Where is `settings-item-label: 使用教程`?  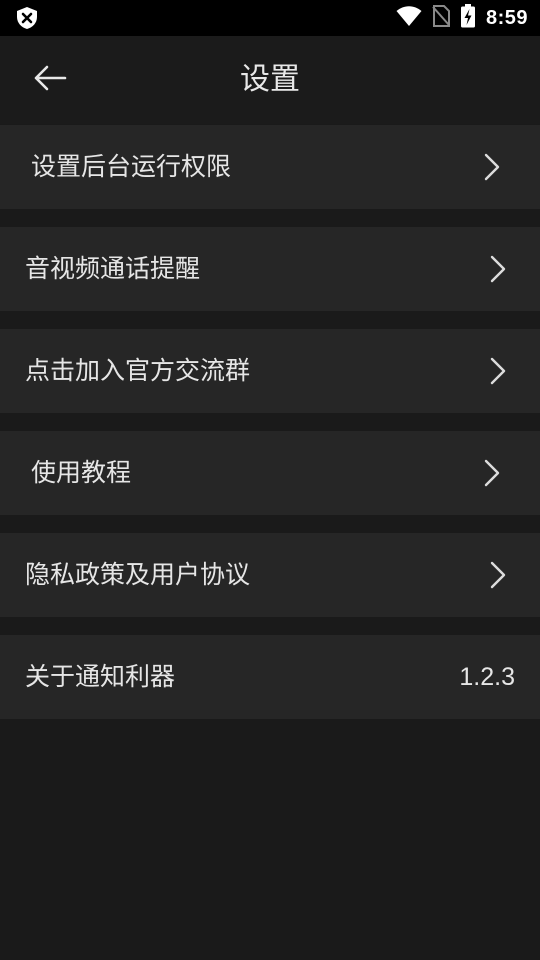 settings-item-label: 使用教程 is located at coordinates (81, 472).